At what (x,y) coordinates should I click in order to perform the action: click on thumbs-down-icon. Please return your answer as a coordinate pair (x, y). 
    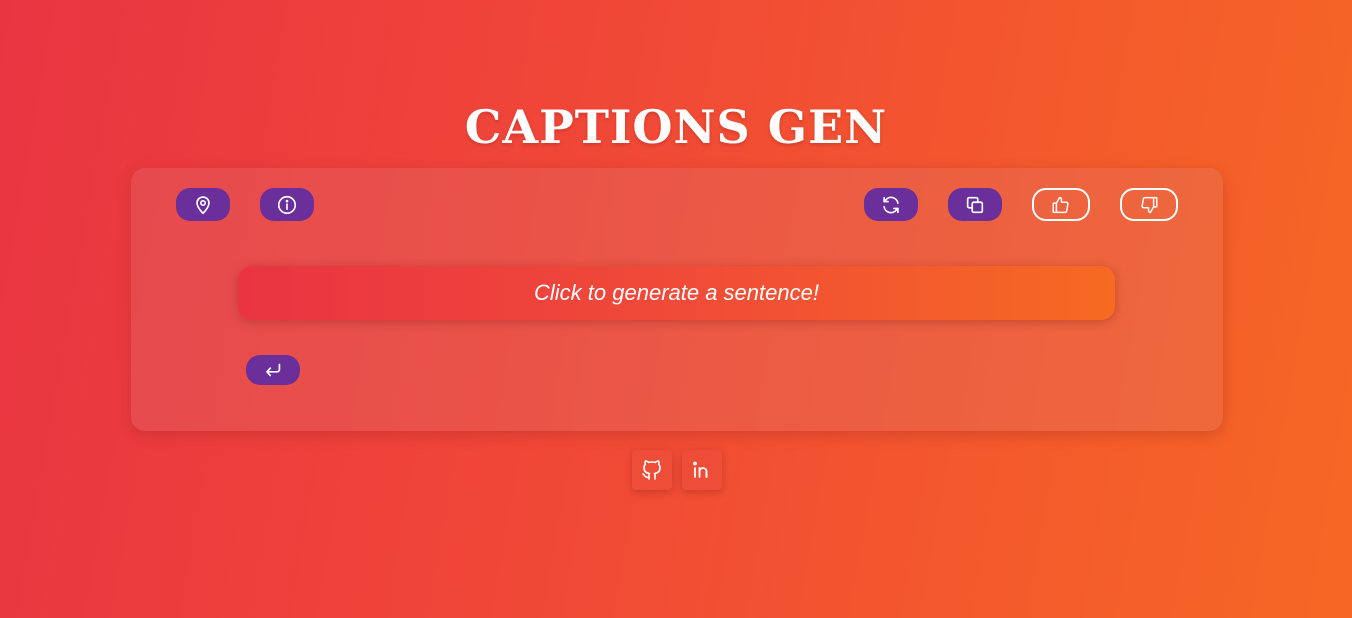
    Looking at the image, I should click on (1149, 205).